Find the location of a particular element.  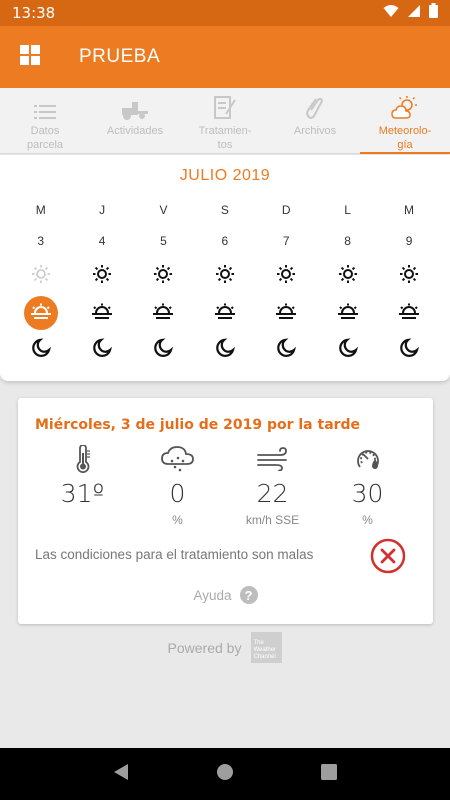

system-nav-bar is located at coordinates (225, 774).